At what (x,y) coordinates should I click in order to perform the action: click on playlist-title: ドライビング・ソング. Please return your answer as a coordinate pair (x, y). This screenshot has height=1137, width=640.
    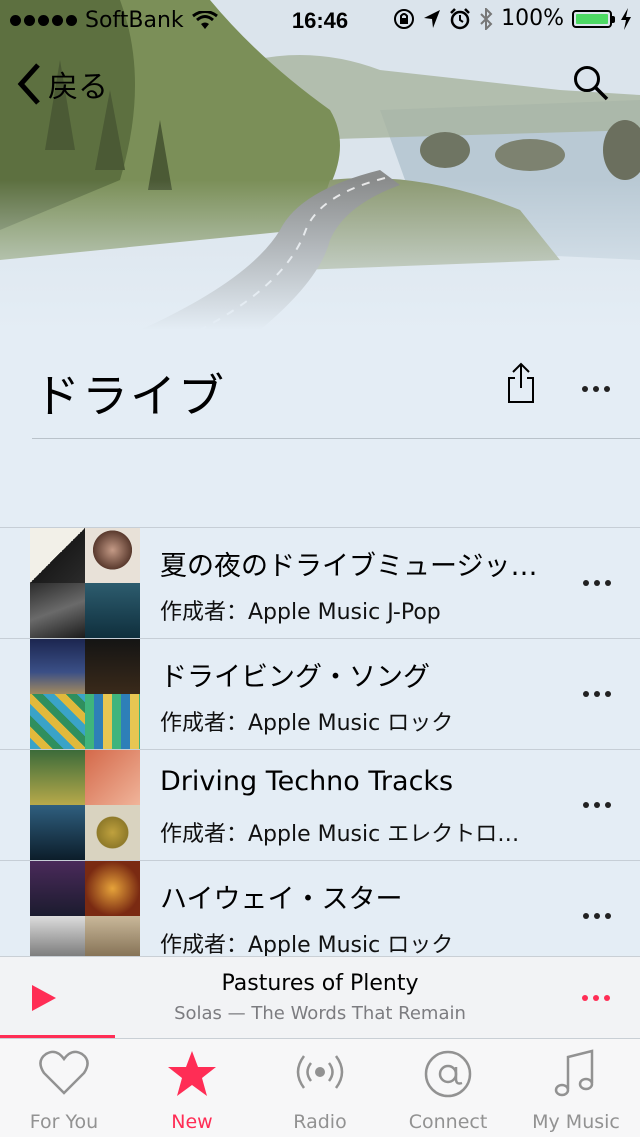
    Looking at the image, I should click on (295, 677).